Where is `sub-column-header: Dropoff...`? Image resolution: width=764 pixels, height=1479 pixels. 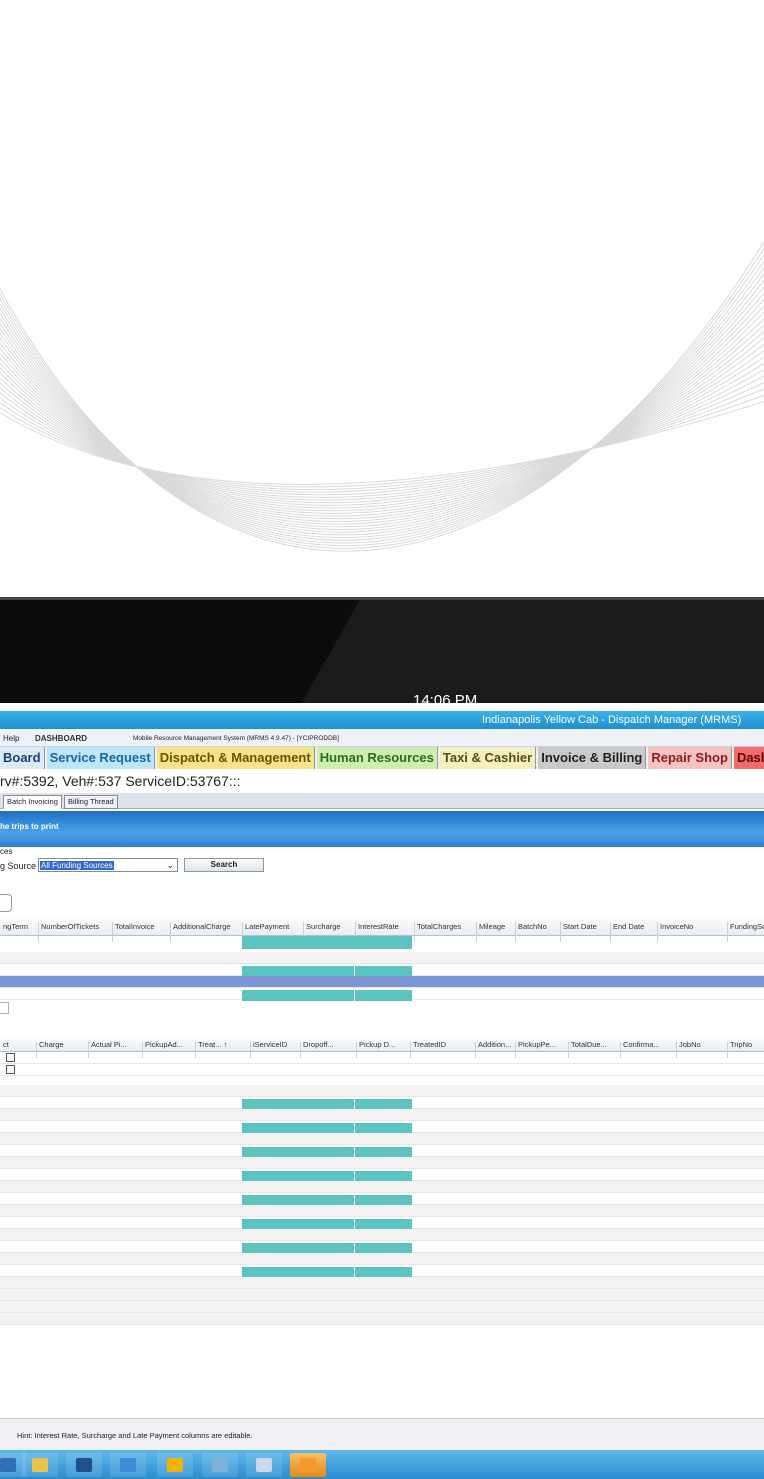
sub-column-header: Dropoff... is located at coordinates (318, 1044).